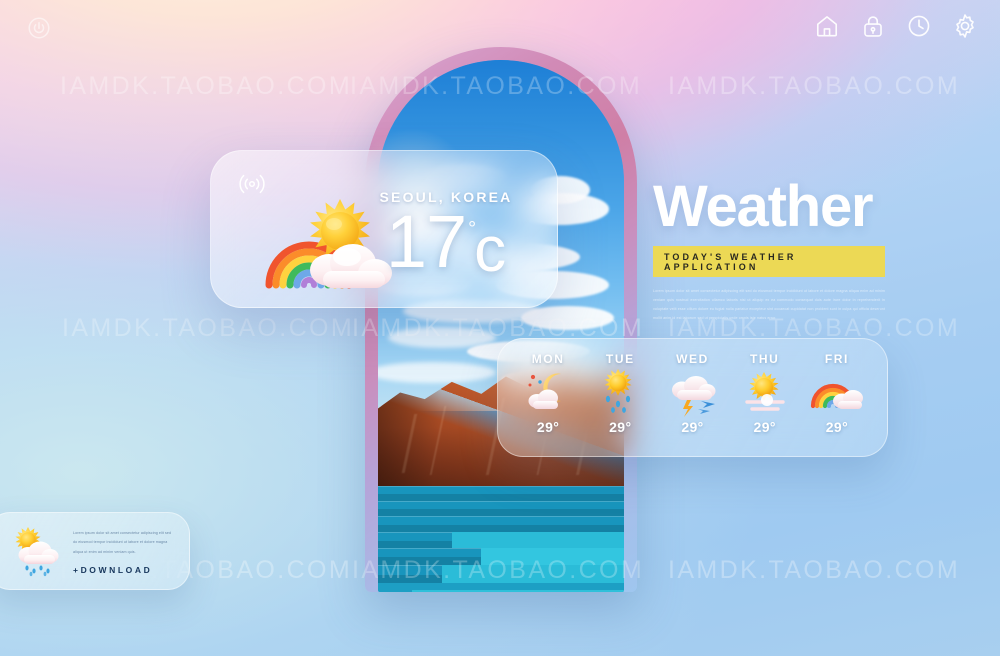 This screenshot has width=1000, height=656. Describe the element at coordinates (965, 26) in the screenshot. I see `gear-icon` at that location.